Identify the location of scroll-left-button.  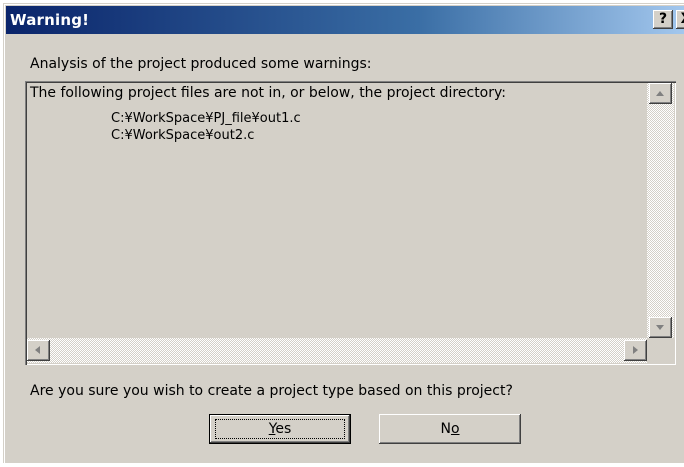
(38, 350).